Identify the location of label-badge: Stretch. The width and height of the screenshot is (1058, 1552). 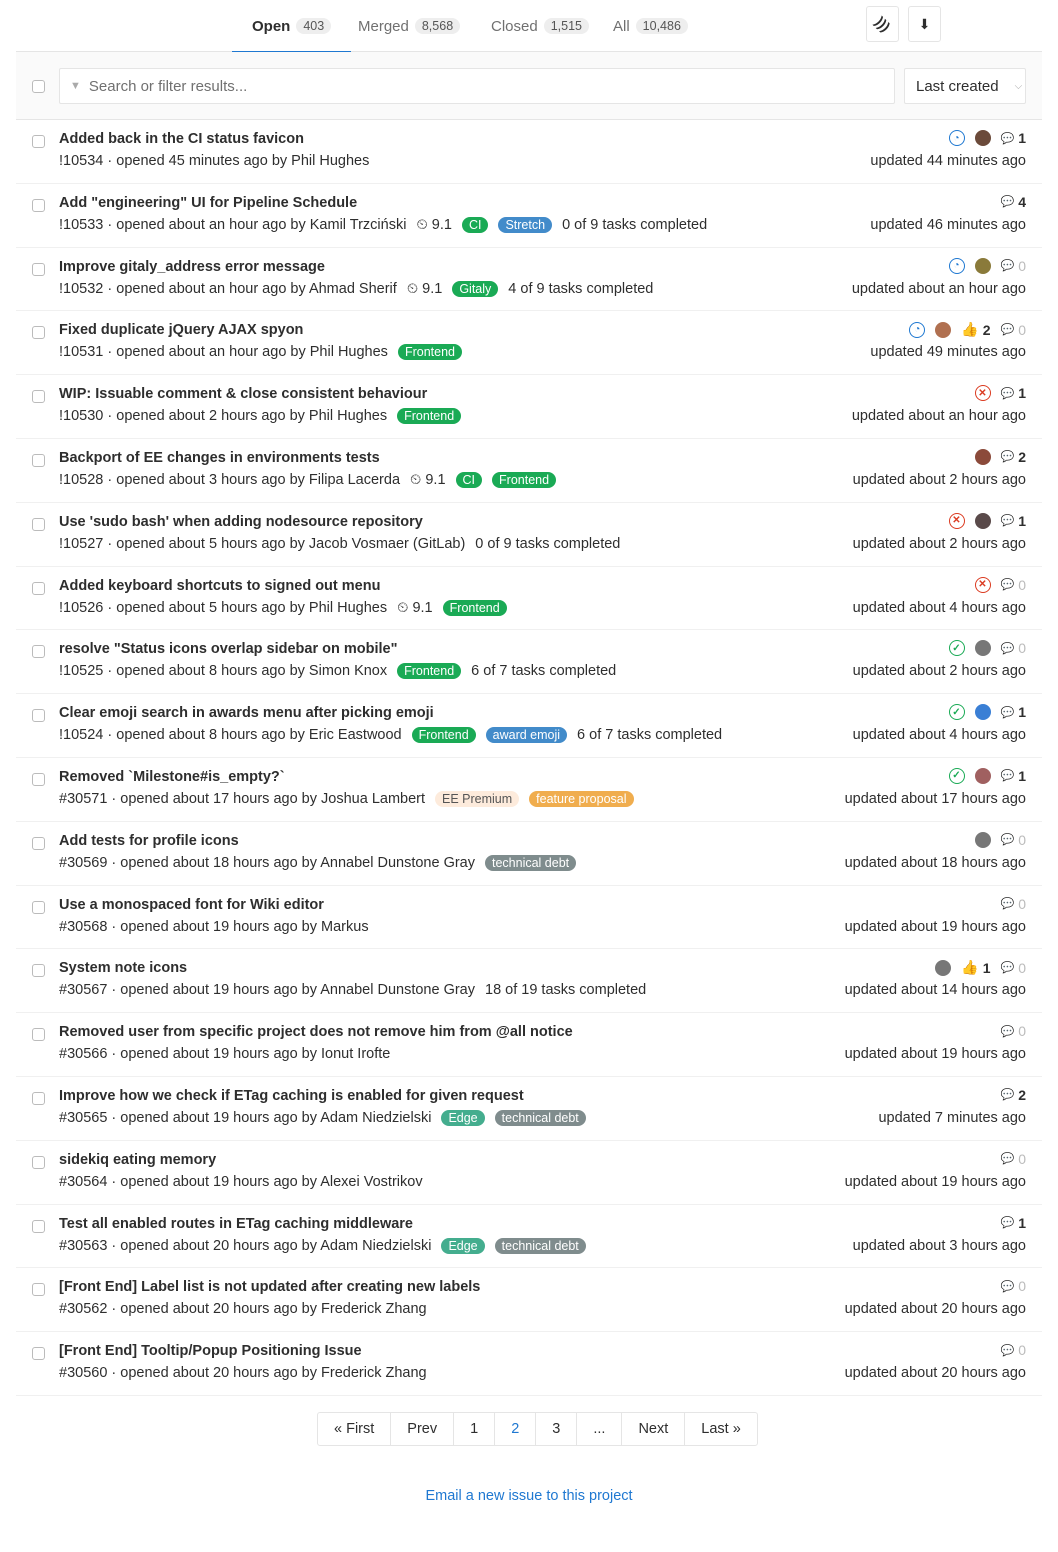
(525, 224).